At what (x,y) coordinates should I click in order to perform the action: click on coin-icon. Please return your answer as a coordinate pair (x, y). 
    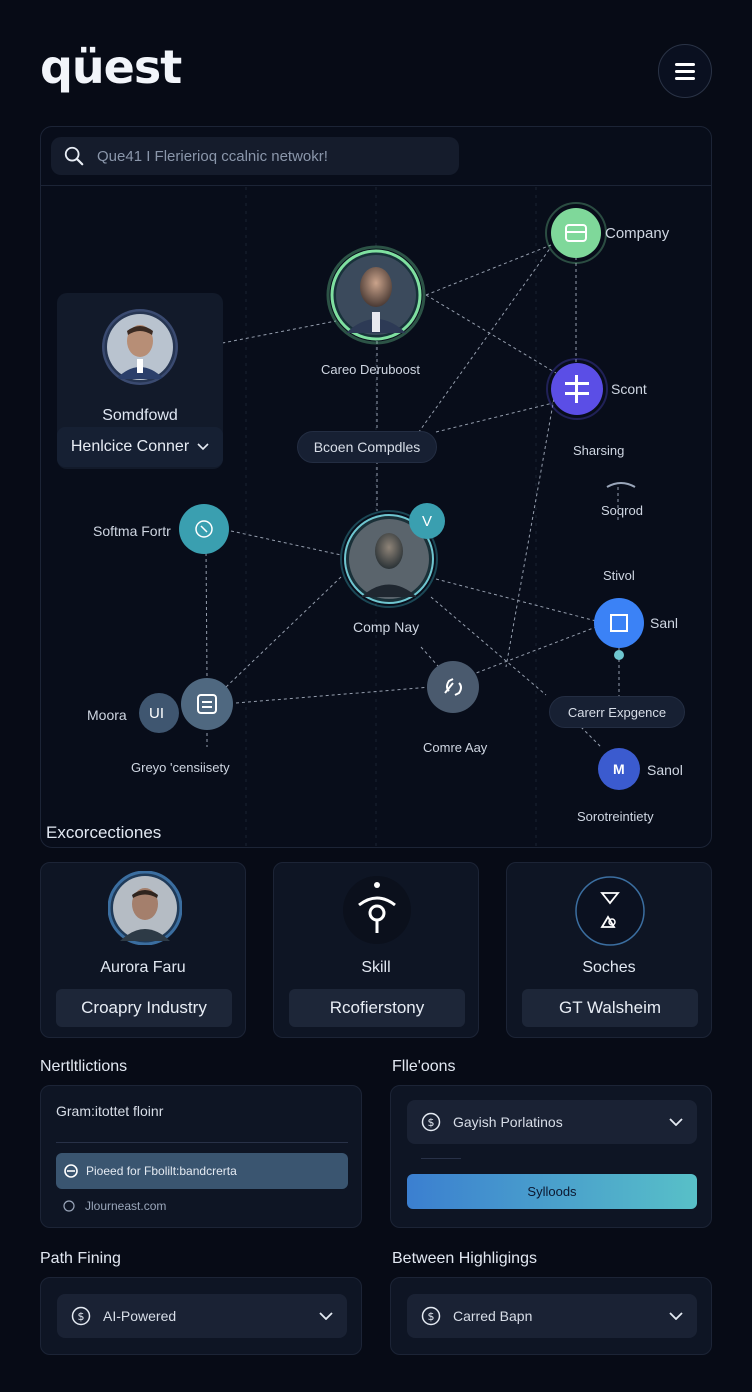
    Looking at the image, I should click on (69, 1206).